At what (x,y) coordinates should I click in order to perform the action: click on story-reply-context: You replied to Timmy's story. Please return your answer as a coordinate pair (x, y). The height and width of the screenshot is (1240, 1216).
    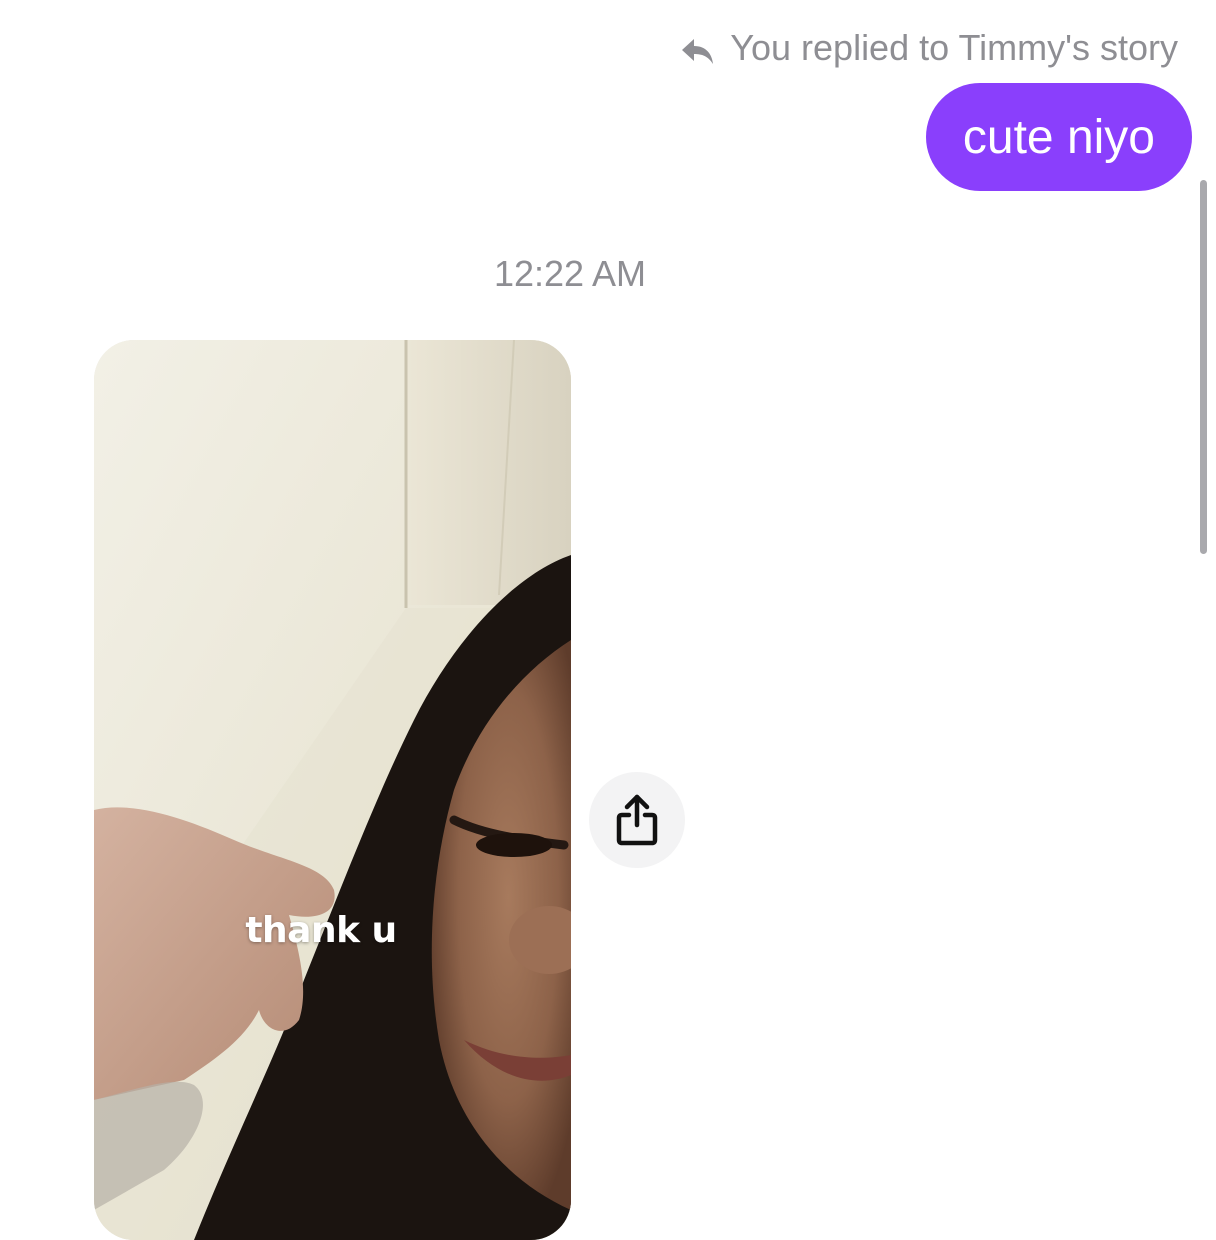
    Looking at the image, I should click on (929, 48).